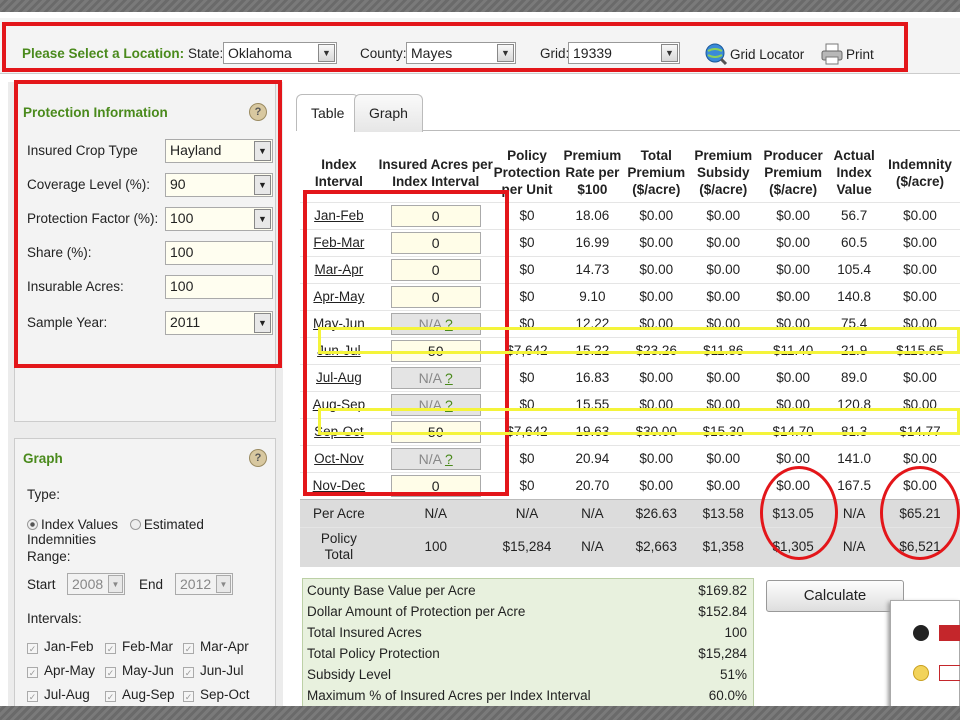 Image resolution: width=960 pixels, height=720 pixels. I want to click on index-values-radio, so click(32, 524).